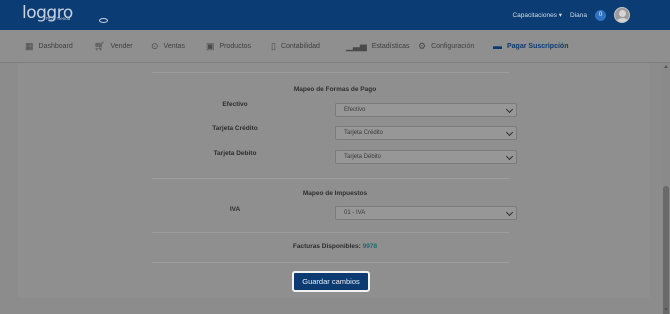 This screenshot has width=670, height=314. I want to click on available-invoices: Facturas Disponibles: 9978, so click(335, 246).